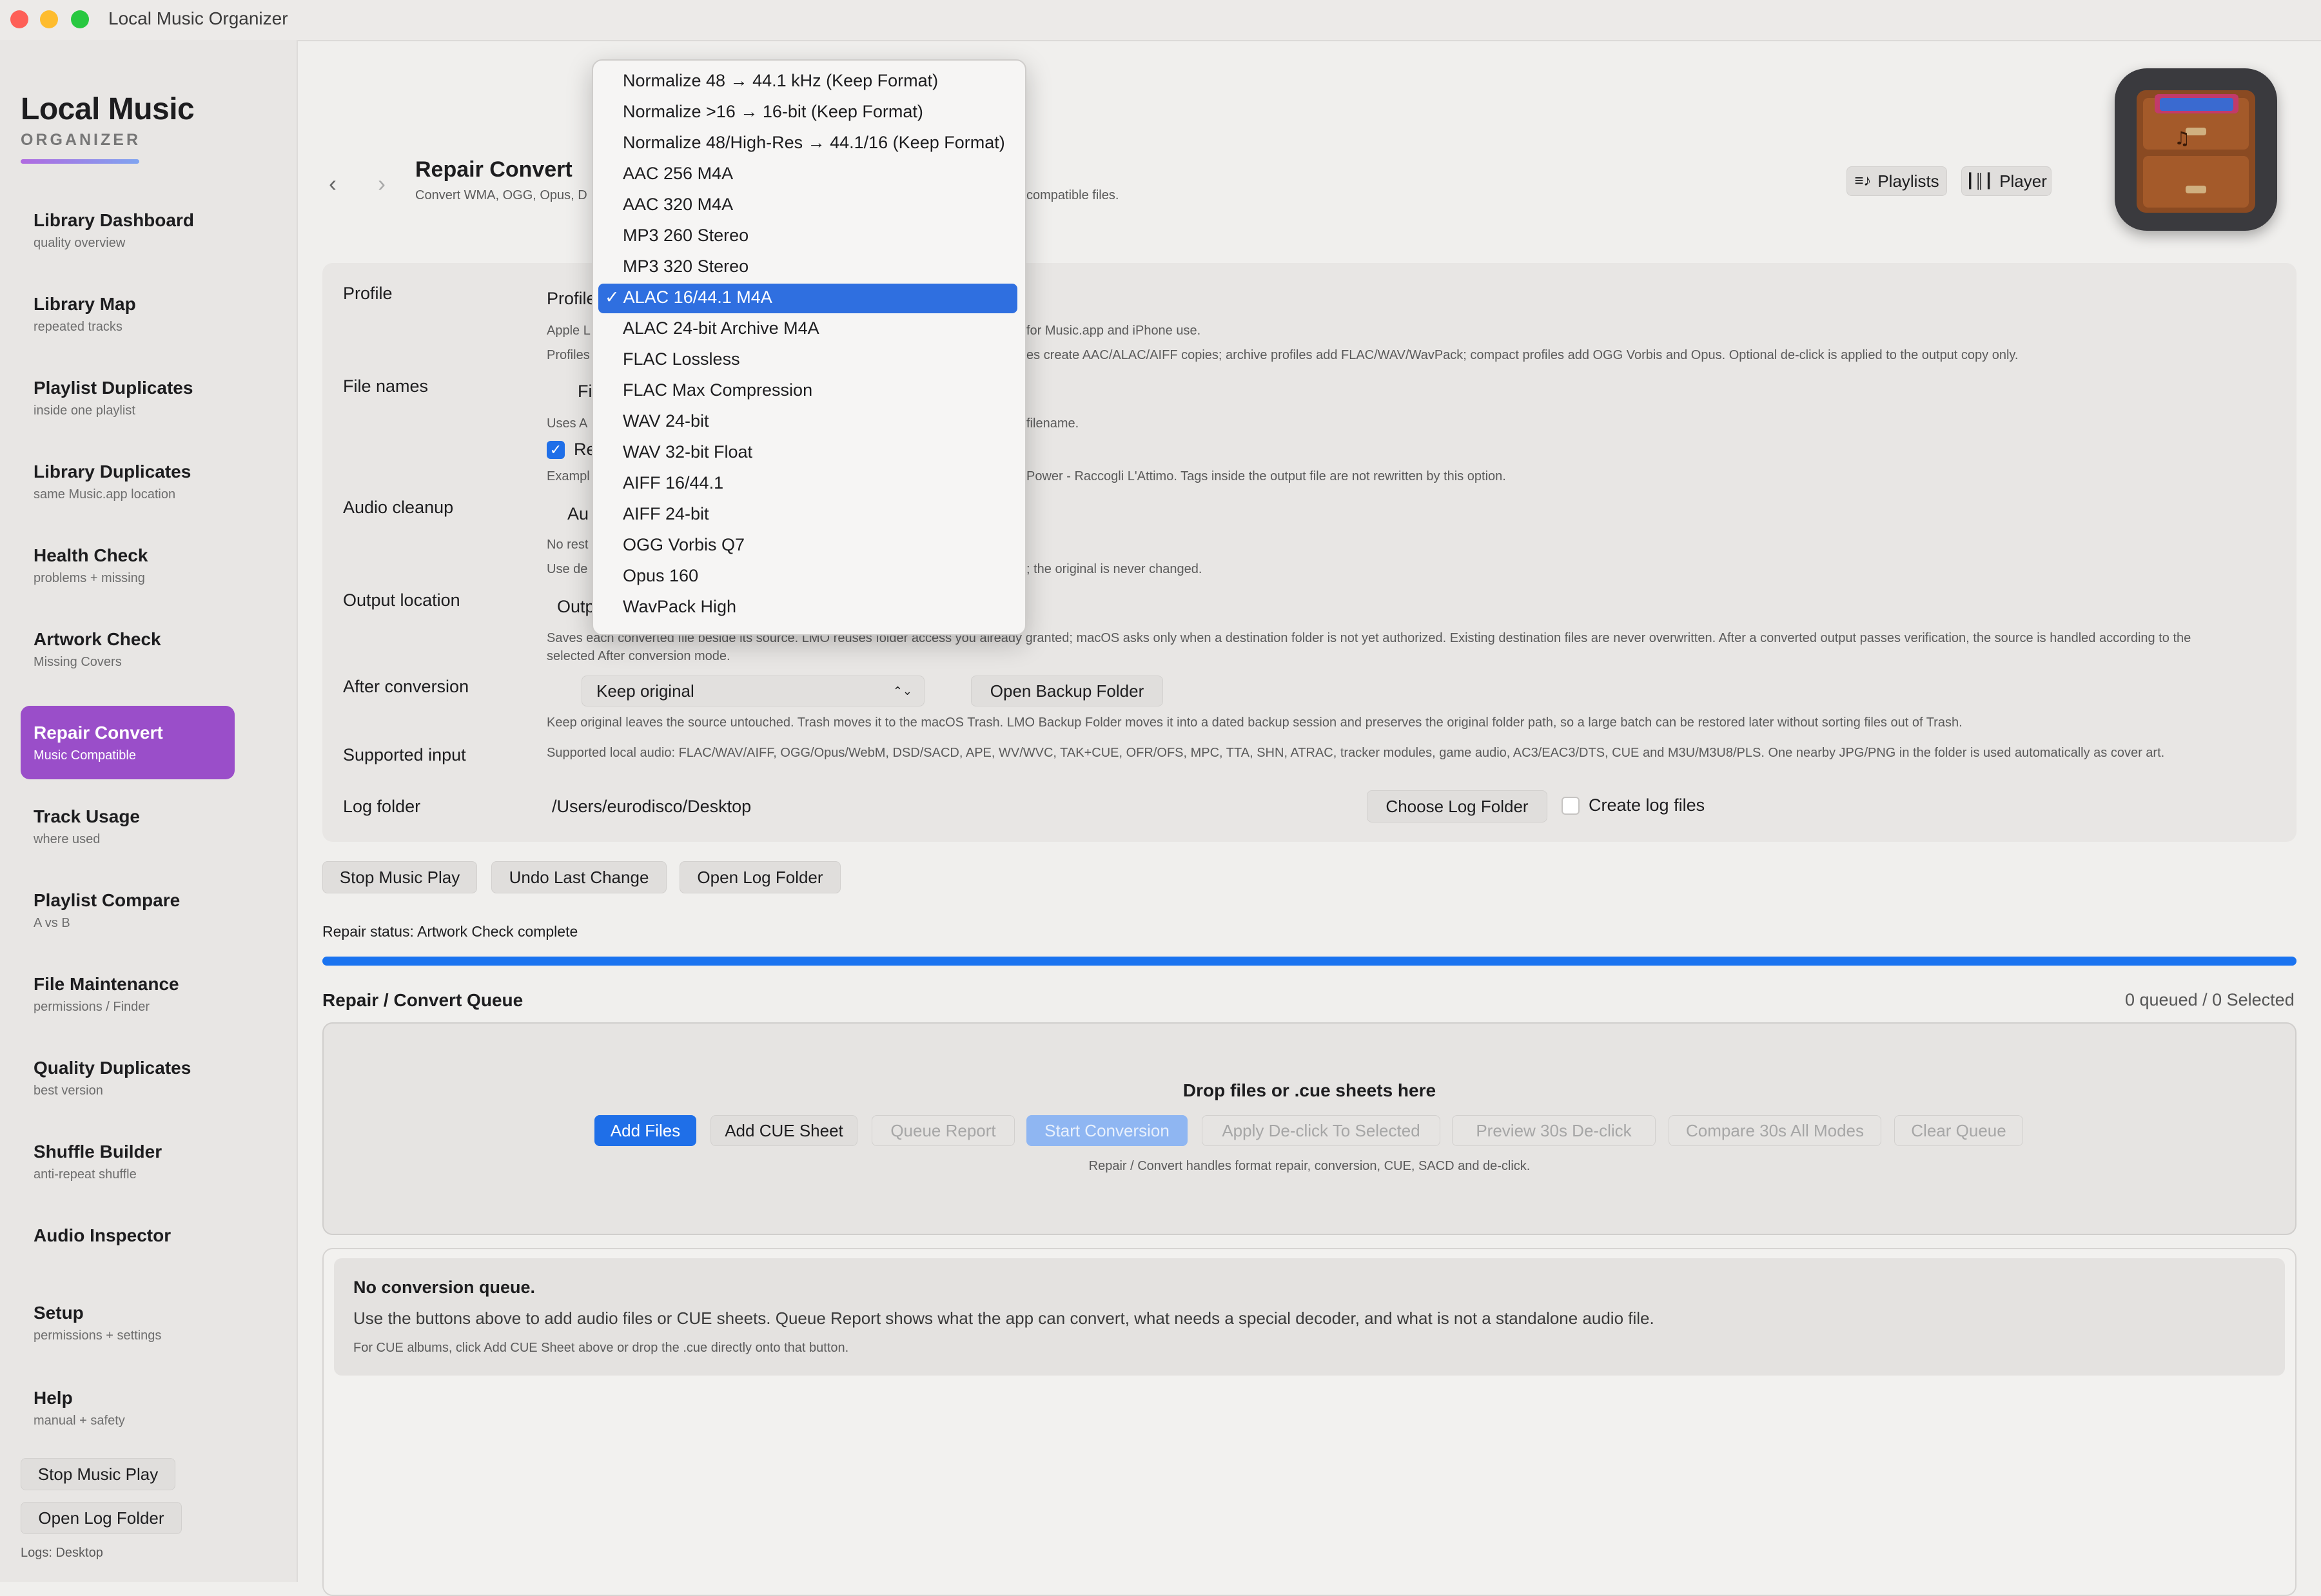 This screenshot has height=1596, width=2321. I want to click on window-title: Local Music Organizer, so click(198, 18).